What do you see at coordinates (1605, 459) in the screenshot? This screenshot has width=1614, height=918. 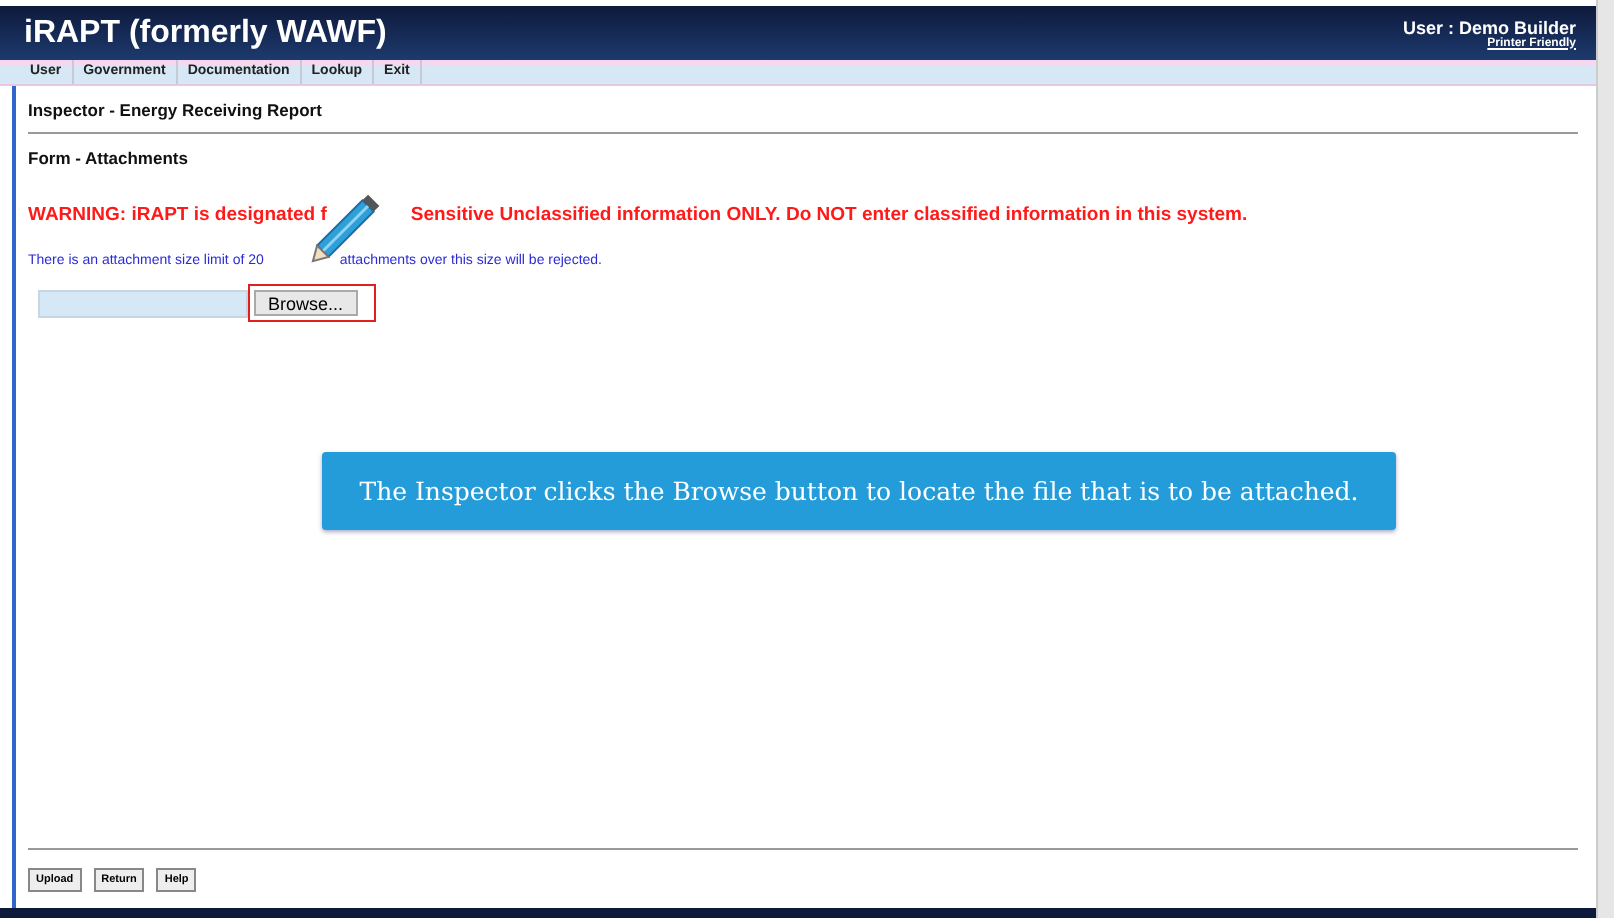 I see `scrollbar` at bounding box center [1605, 459].